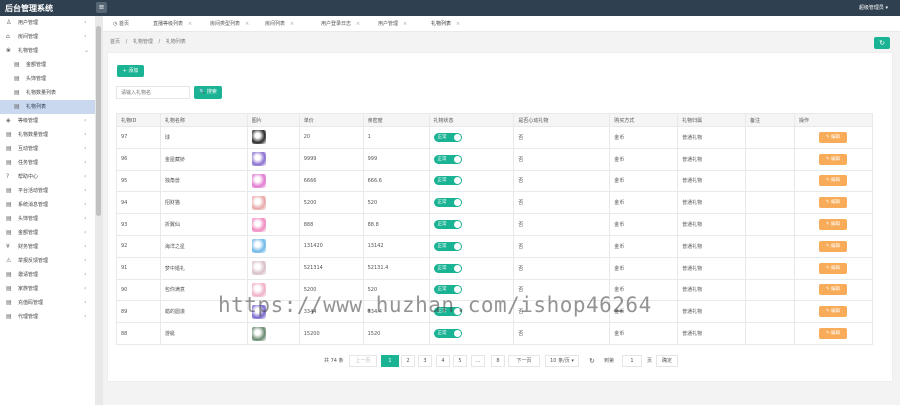  What do you see at coordinates (51, 261) in the screenshot?
I see `sidebar-item: ⚠ 举报反馈管理 ‹` at bounding box center [51, 261].